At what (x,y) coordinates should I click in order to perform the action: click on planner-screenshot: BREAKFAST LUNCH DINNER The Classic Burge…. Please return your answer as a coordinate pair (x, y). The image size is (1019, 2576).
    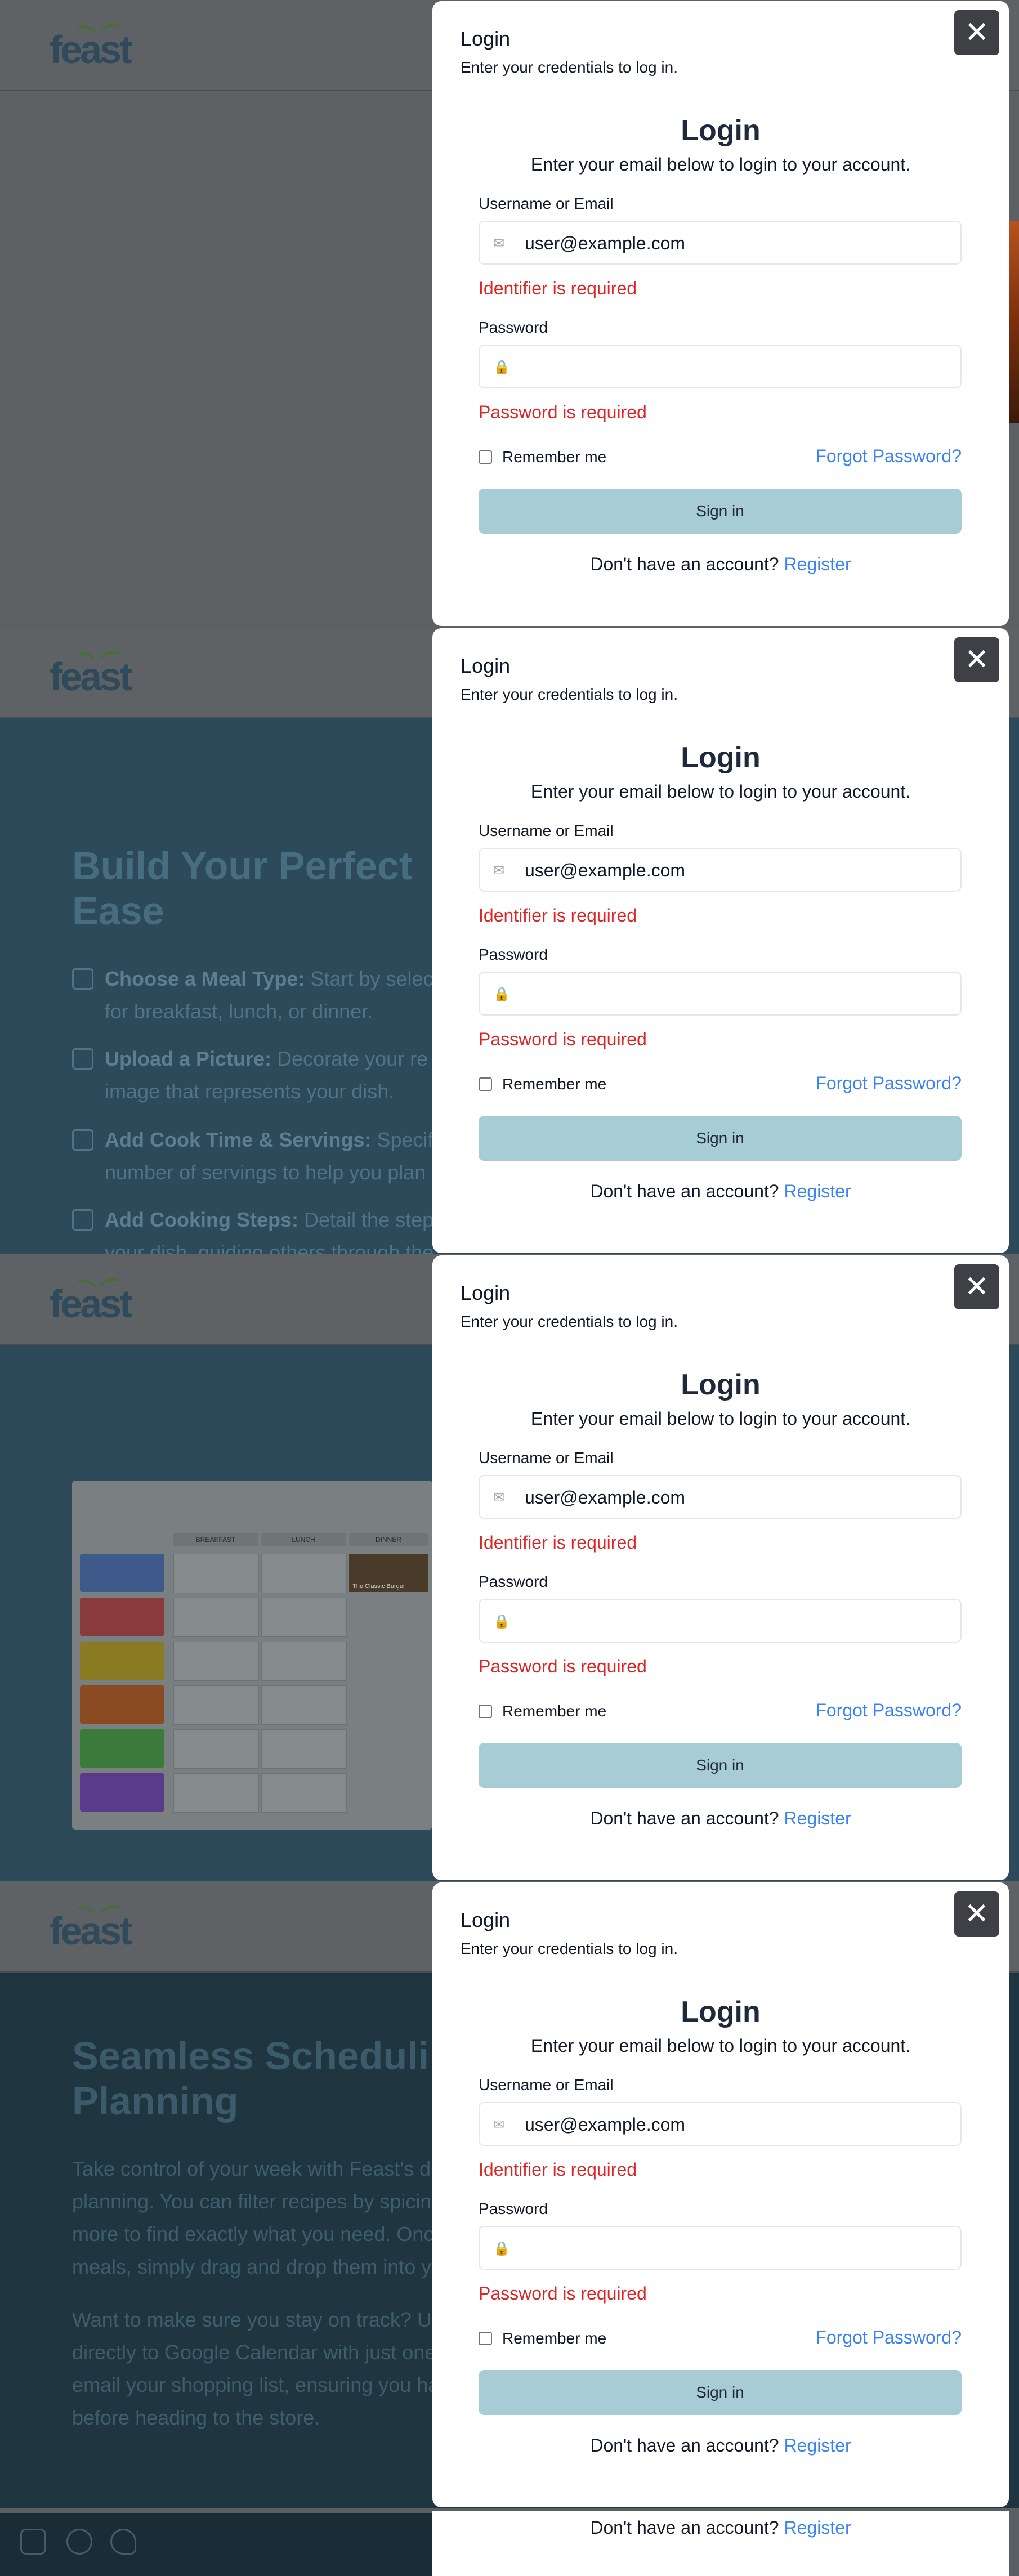
    Looking at the image, I should click on (252, 1655).